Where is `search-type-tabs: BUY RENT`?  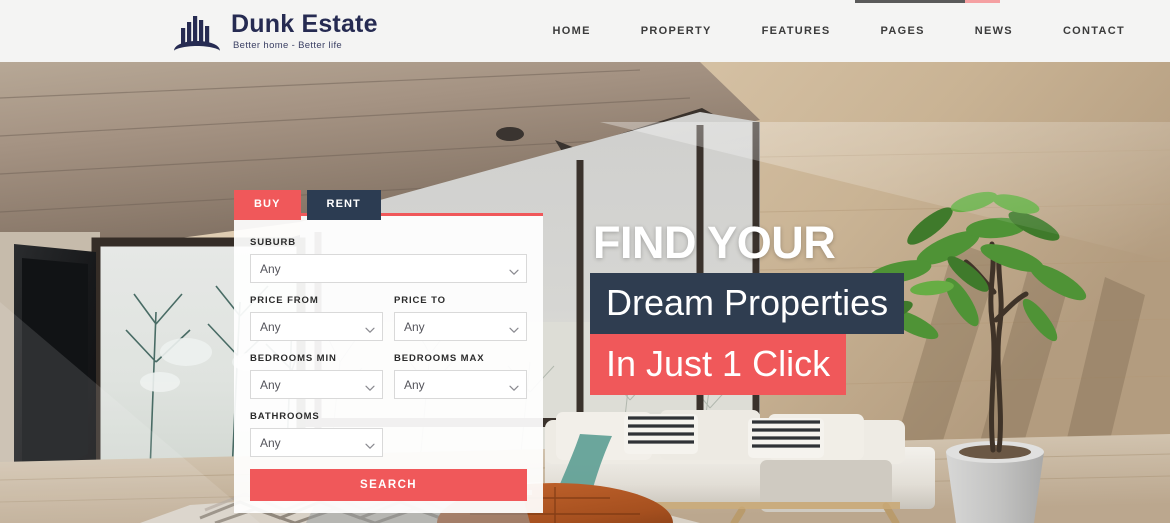 search-type-tabs: BUY RENT is located at coordinates (307, 205).